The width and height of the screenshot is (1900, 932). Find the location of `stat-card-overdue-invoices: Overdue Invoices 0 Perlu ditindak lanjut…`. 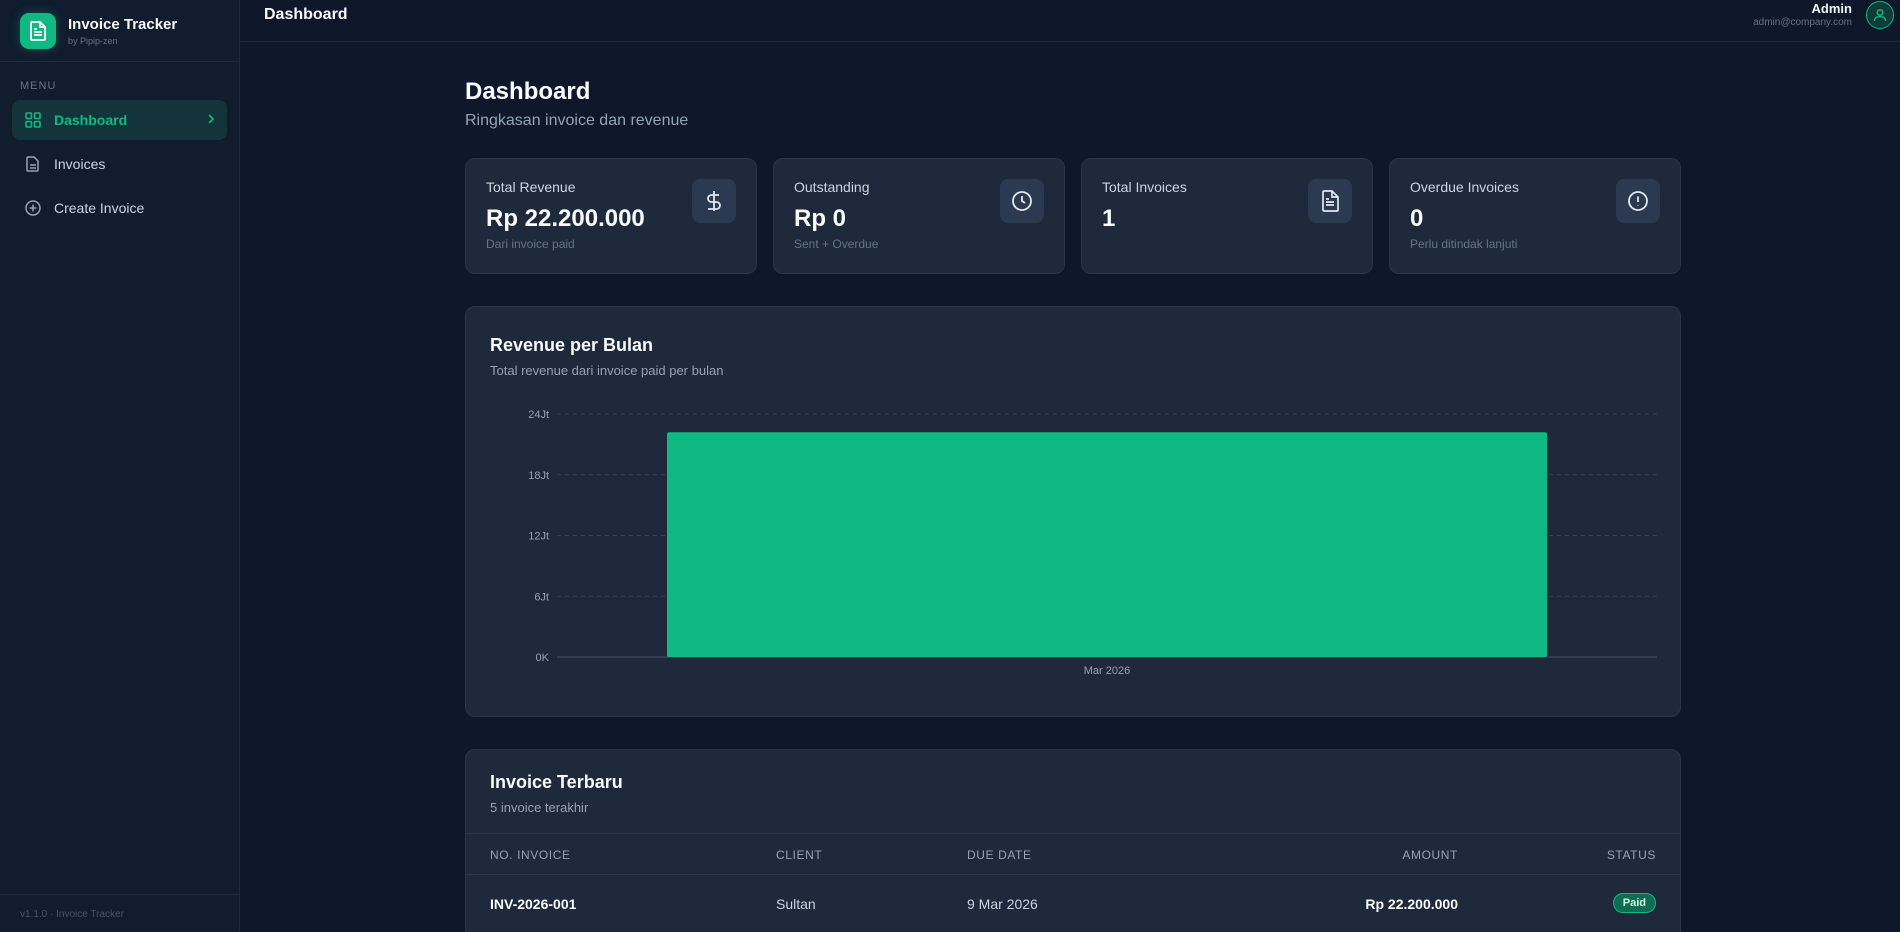

stat-card-overdue-invoices: Overdue Invoices 0 Perlu ditindak lanjut… is located at coordinates (1535, 216).